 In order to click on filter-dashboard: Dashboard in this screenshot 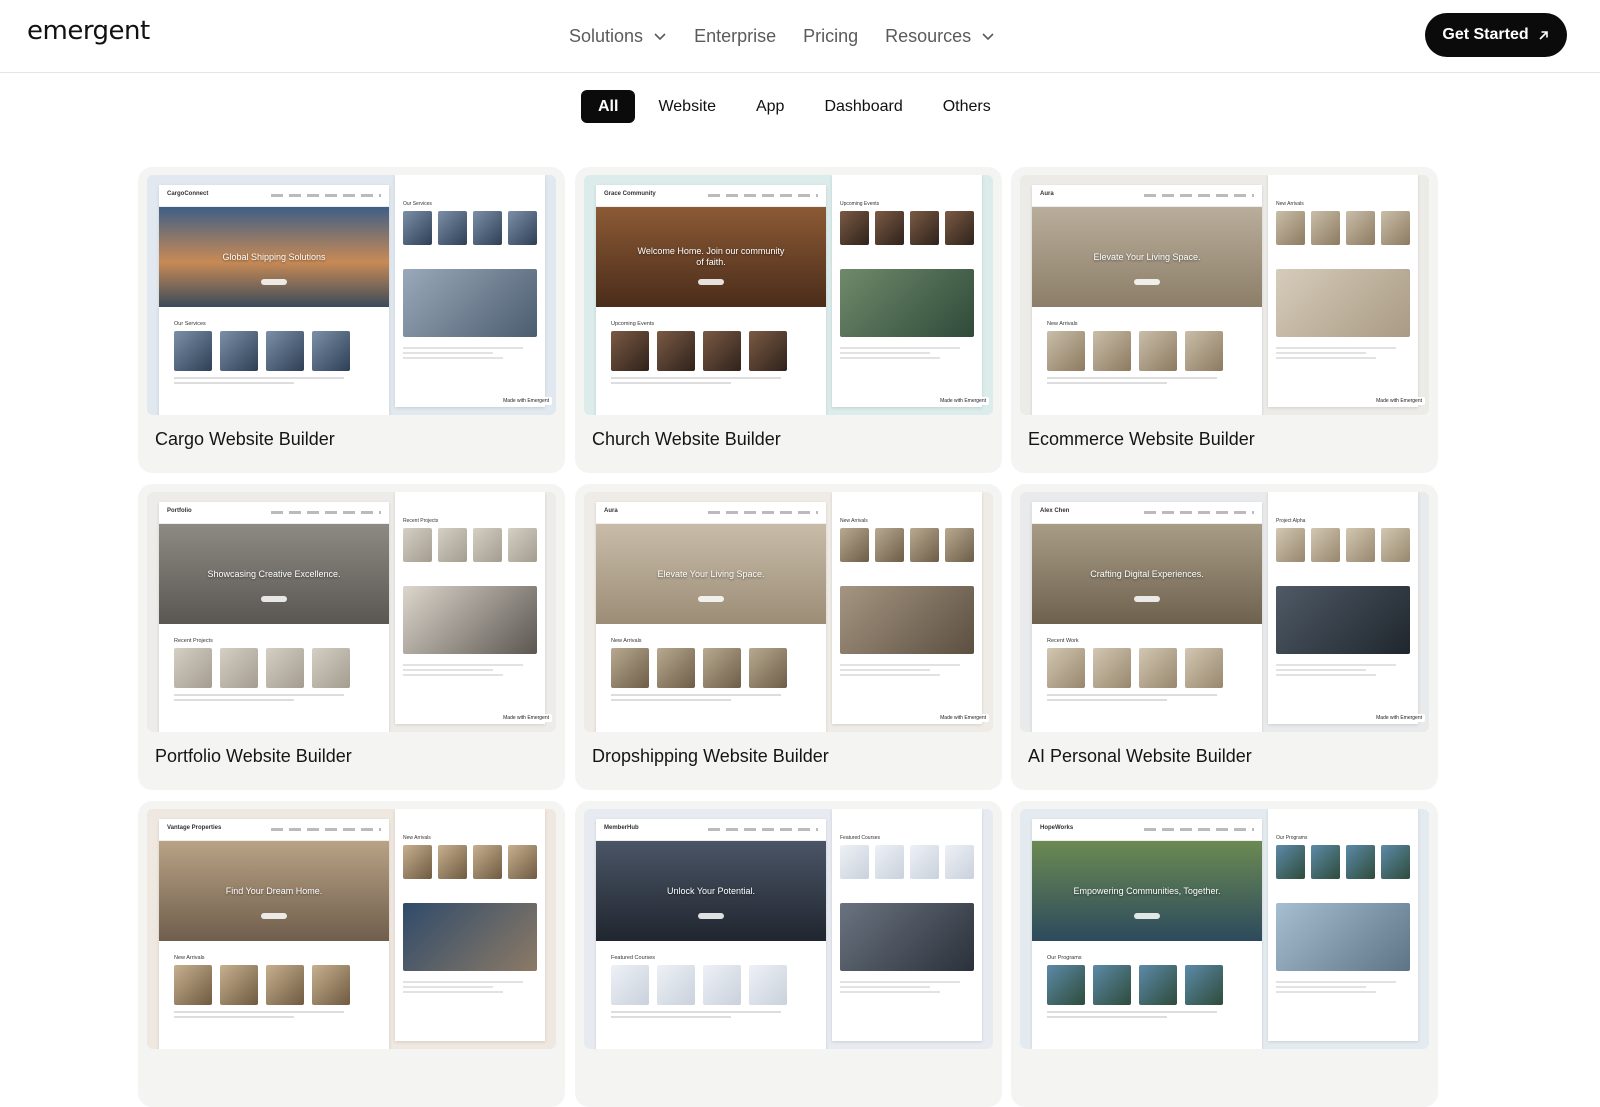, I will do `click(863, 106)`.